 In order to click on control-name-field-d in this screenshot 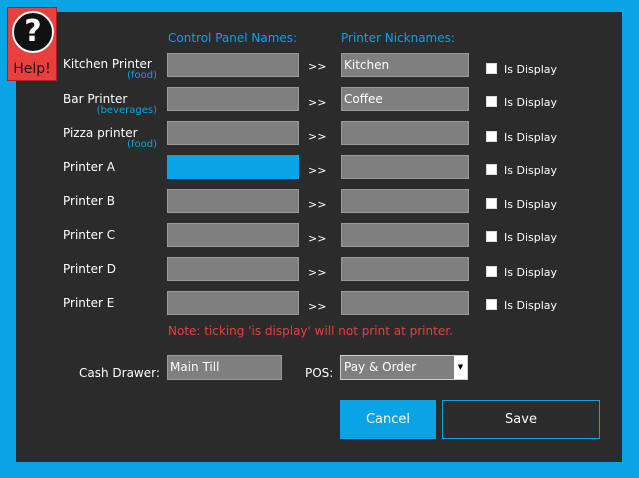, I will do `click(233, 269)`.